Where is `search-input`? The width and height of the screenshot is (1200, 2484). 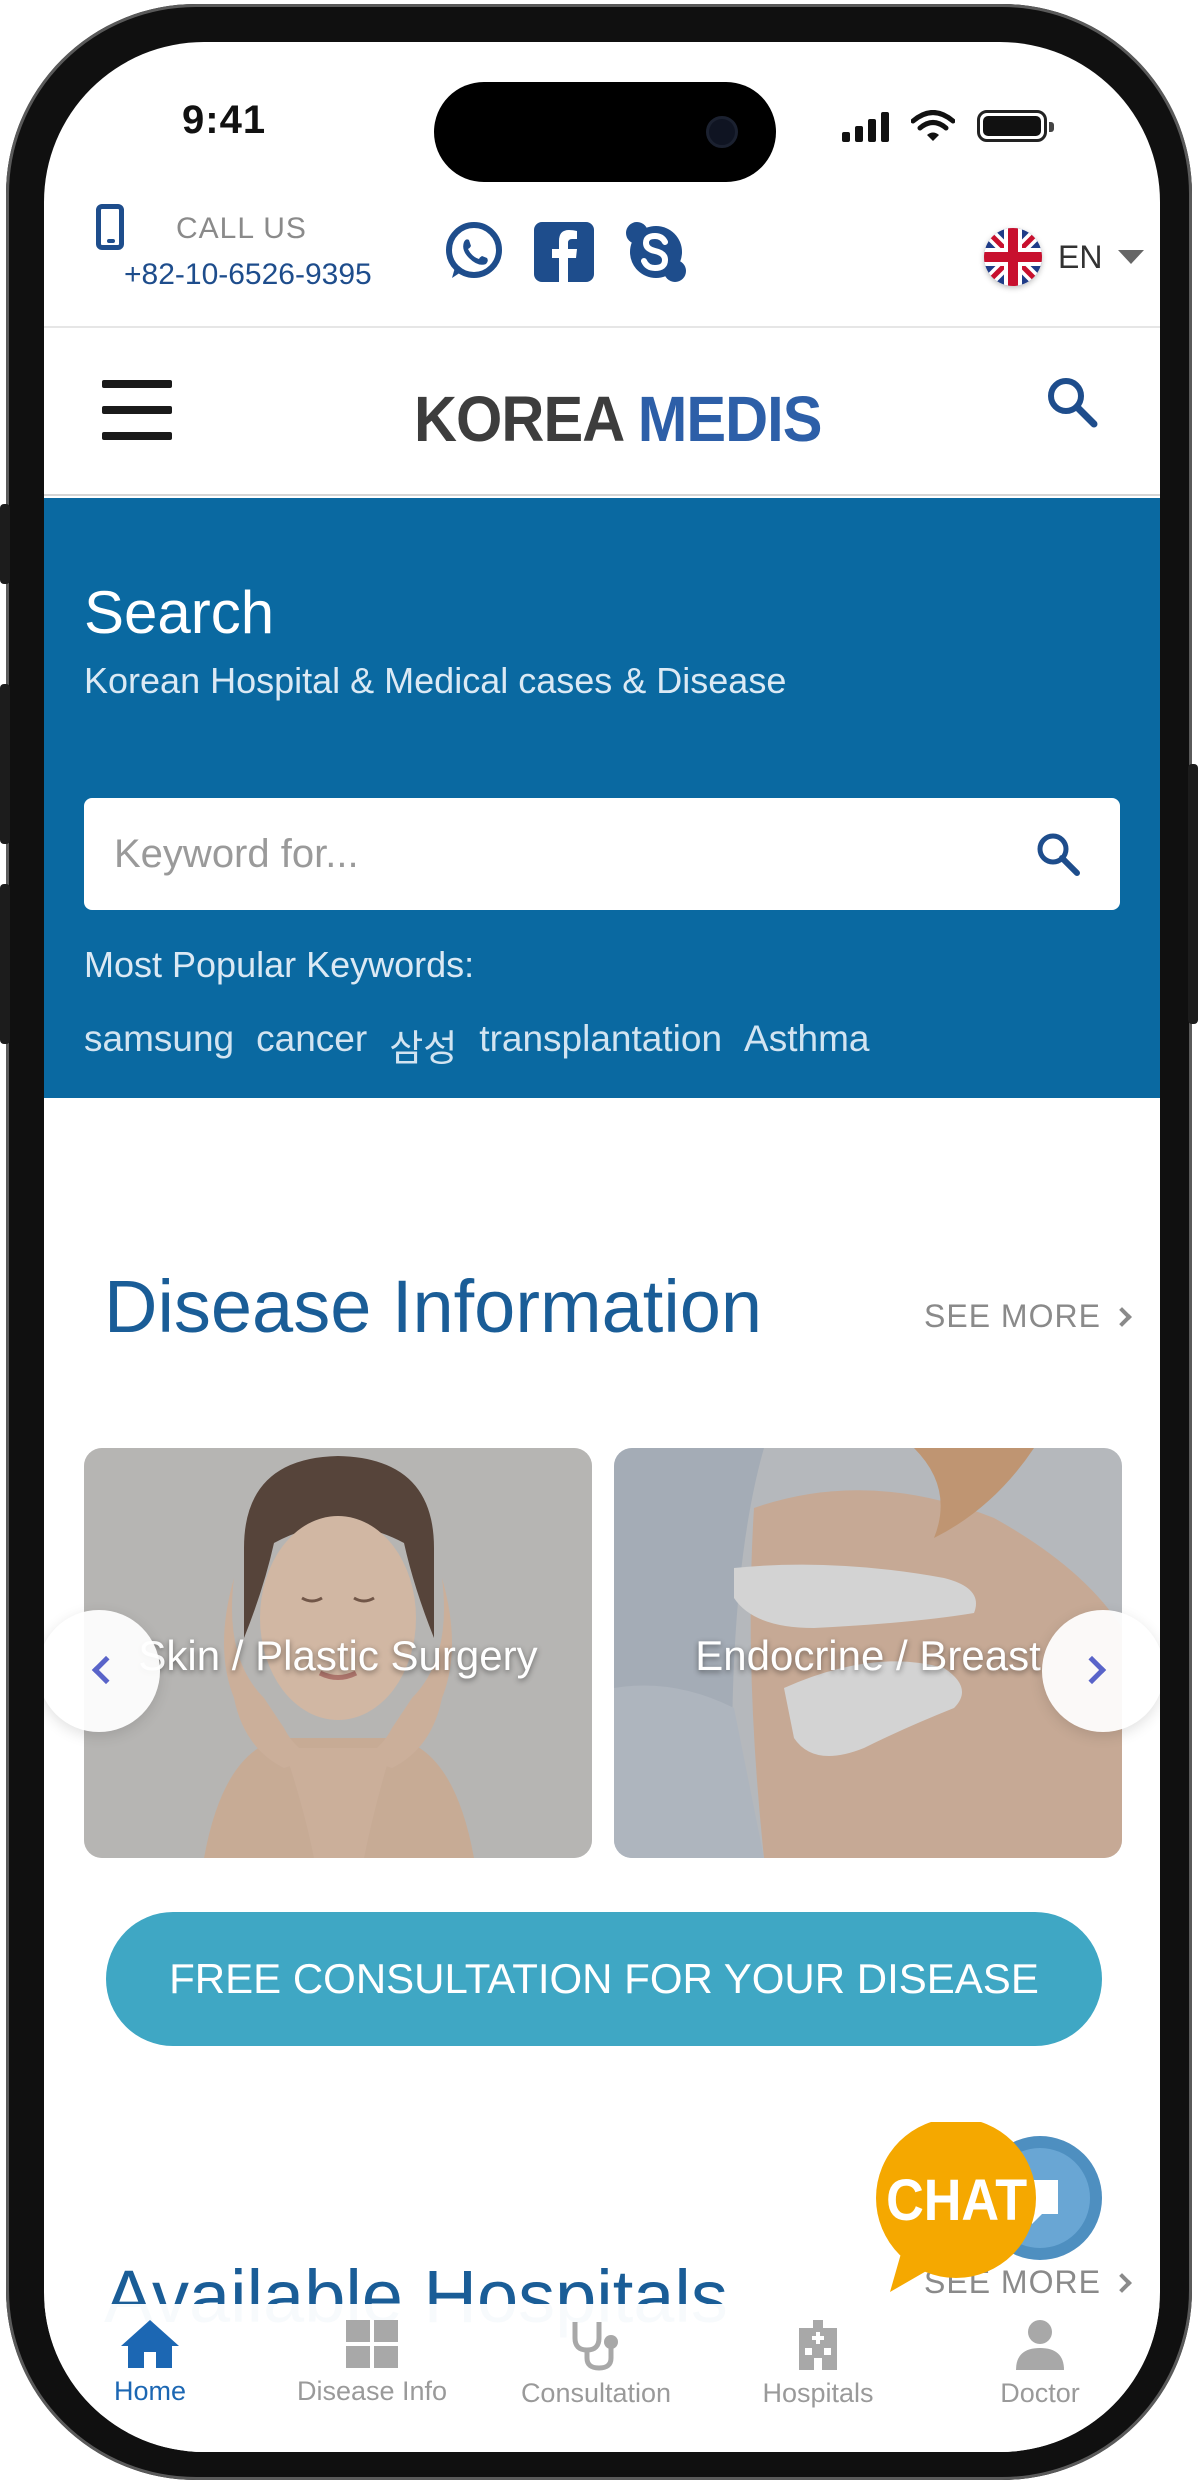
search-input is located at coordinates (554, 854).